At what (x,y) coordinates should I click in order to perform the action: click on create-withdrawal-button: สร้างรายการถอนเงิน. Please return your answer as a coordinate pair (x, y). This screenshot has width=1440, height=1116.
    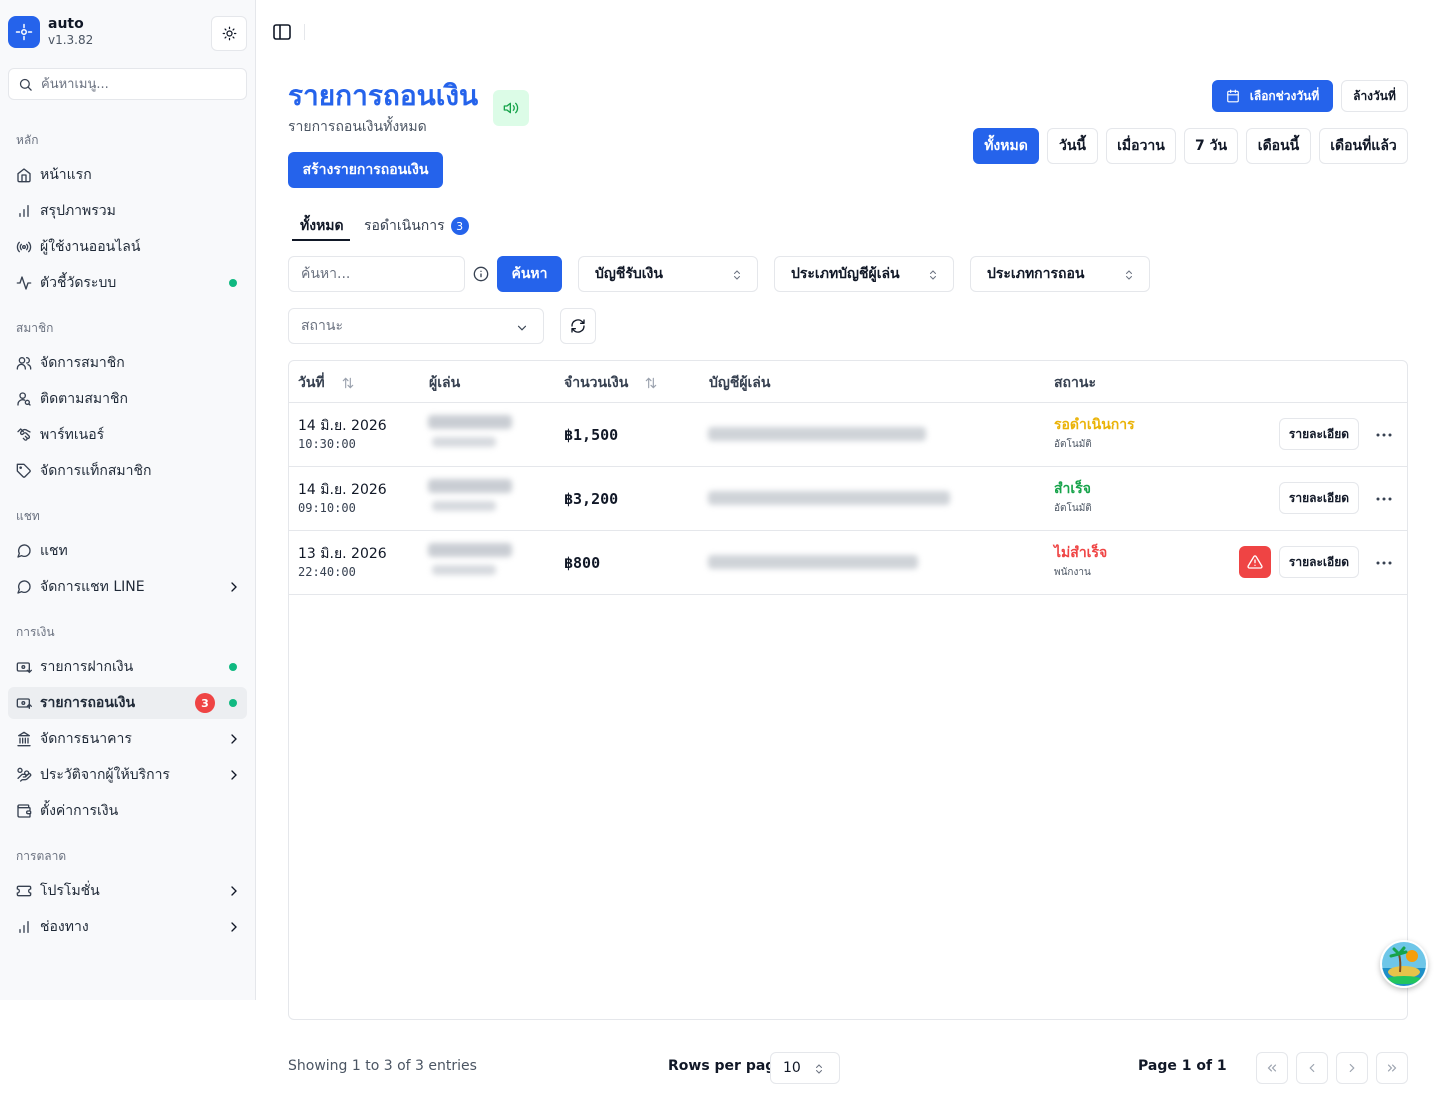
    Looking at the image, I should click on (365, 170).